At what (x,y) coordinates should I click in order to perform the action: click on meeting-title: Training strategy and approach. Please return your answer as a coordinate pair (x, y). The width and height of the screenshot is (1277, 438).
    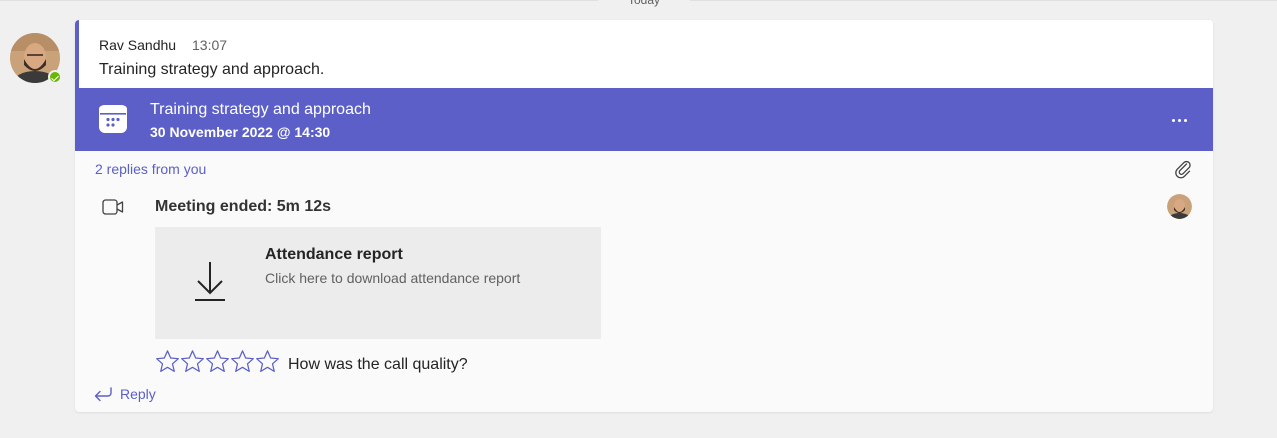
    Looking at the image, I should click on (260, 109).